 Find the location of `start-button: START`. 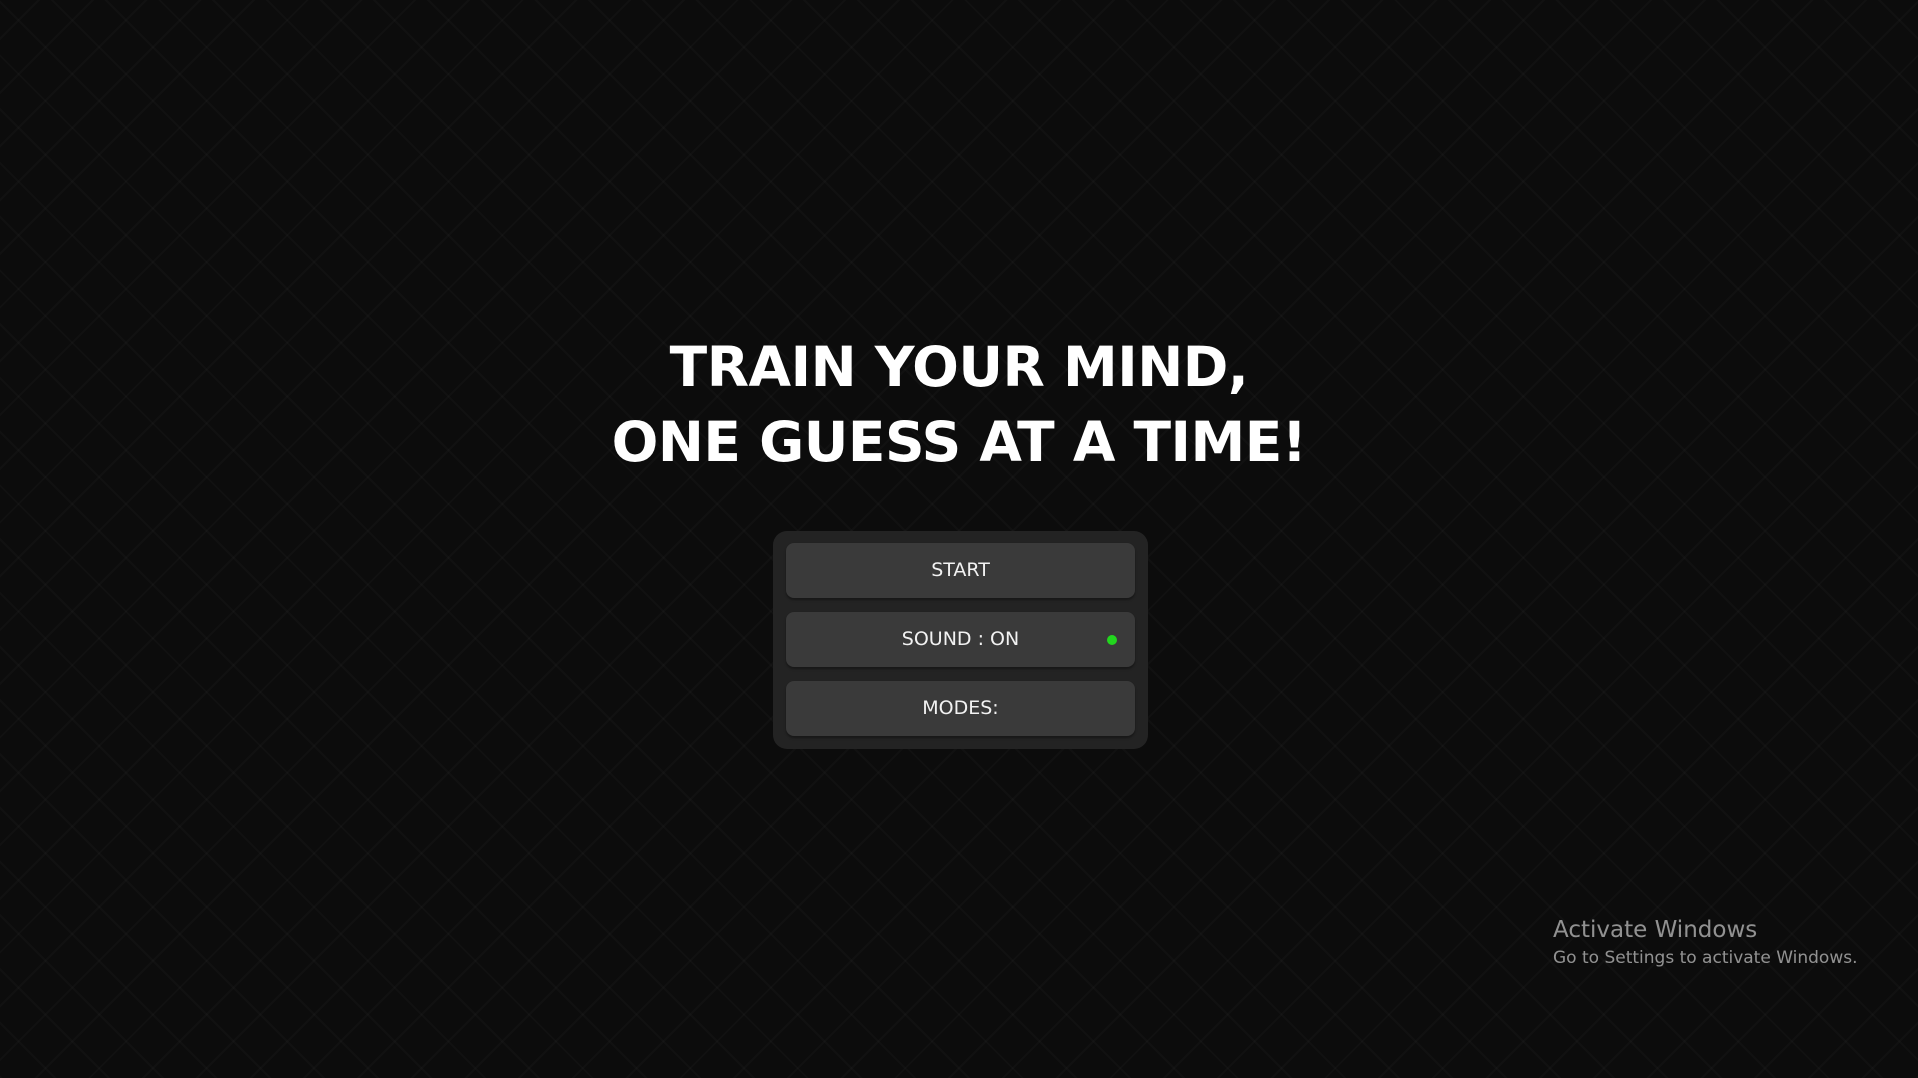

start-button: START is located at coordinates (960, 570).